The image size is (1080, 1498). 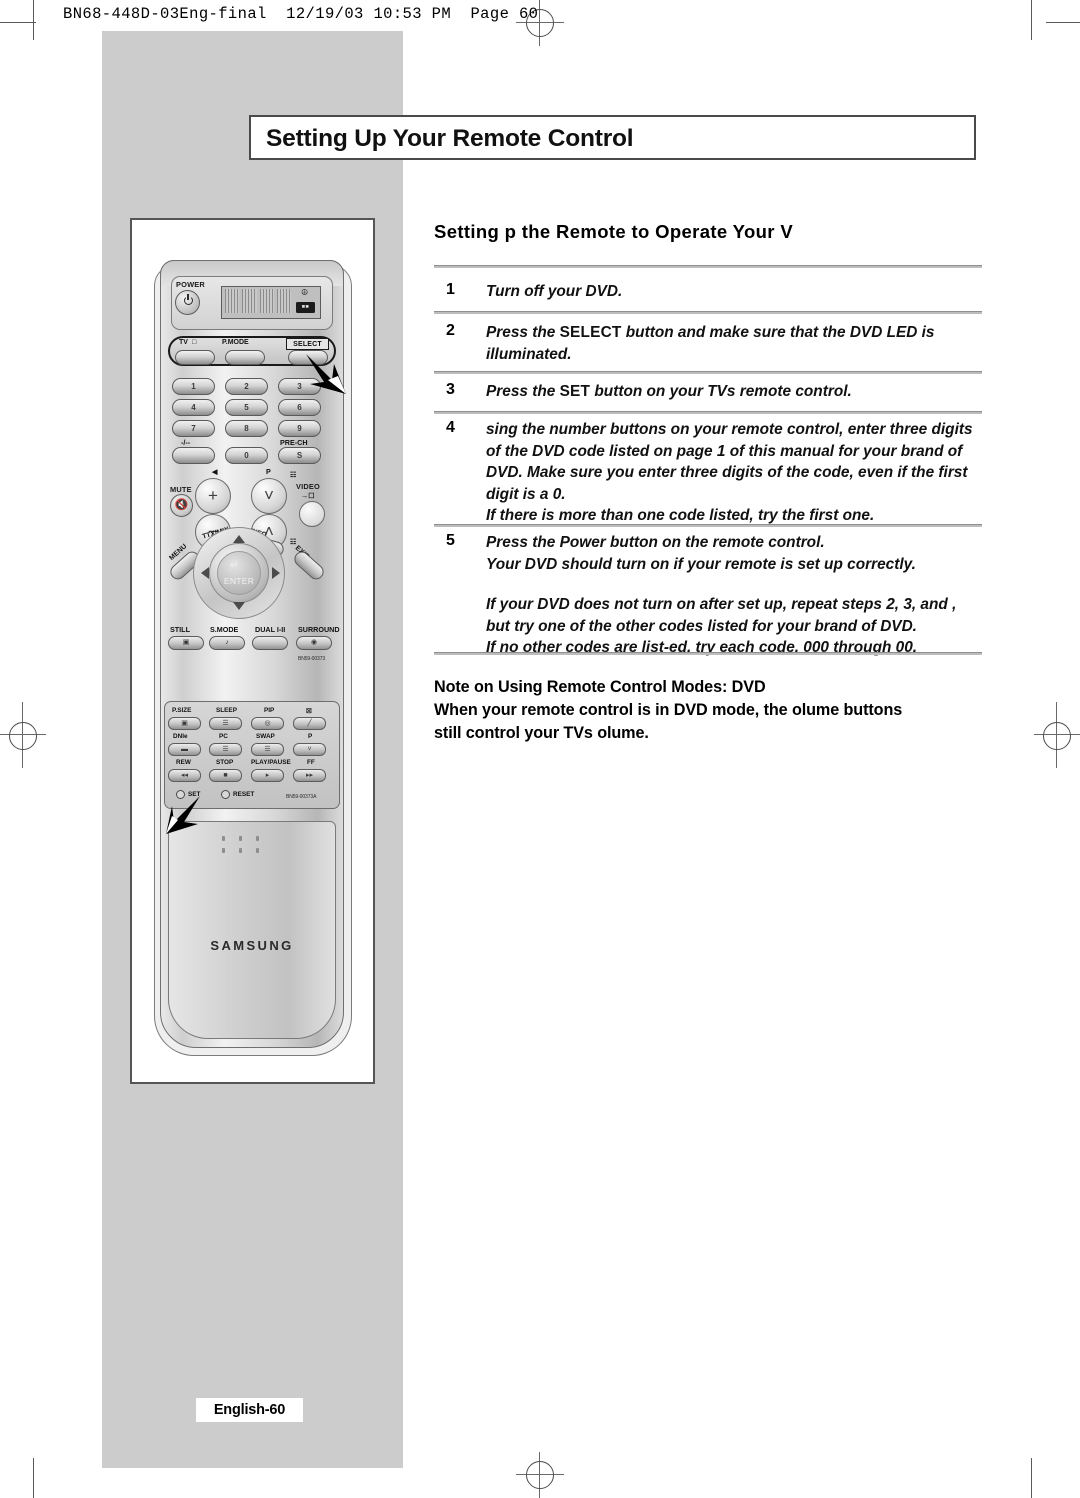 I want to click on note-line-3: still control your TVs olume., so click(x=541, y=733).